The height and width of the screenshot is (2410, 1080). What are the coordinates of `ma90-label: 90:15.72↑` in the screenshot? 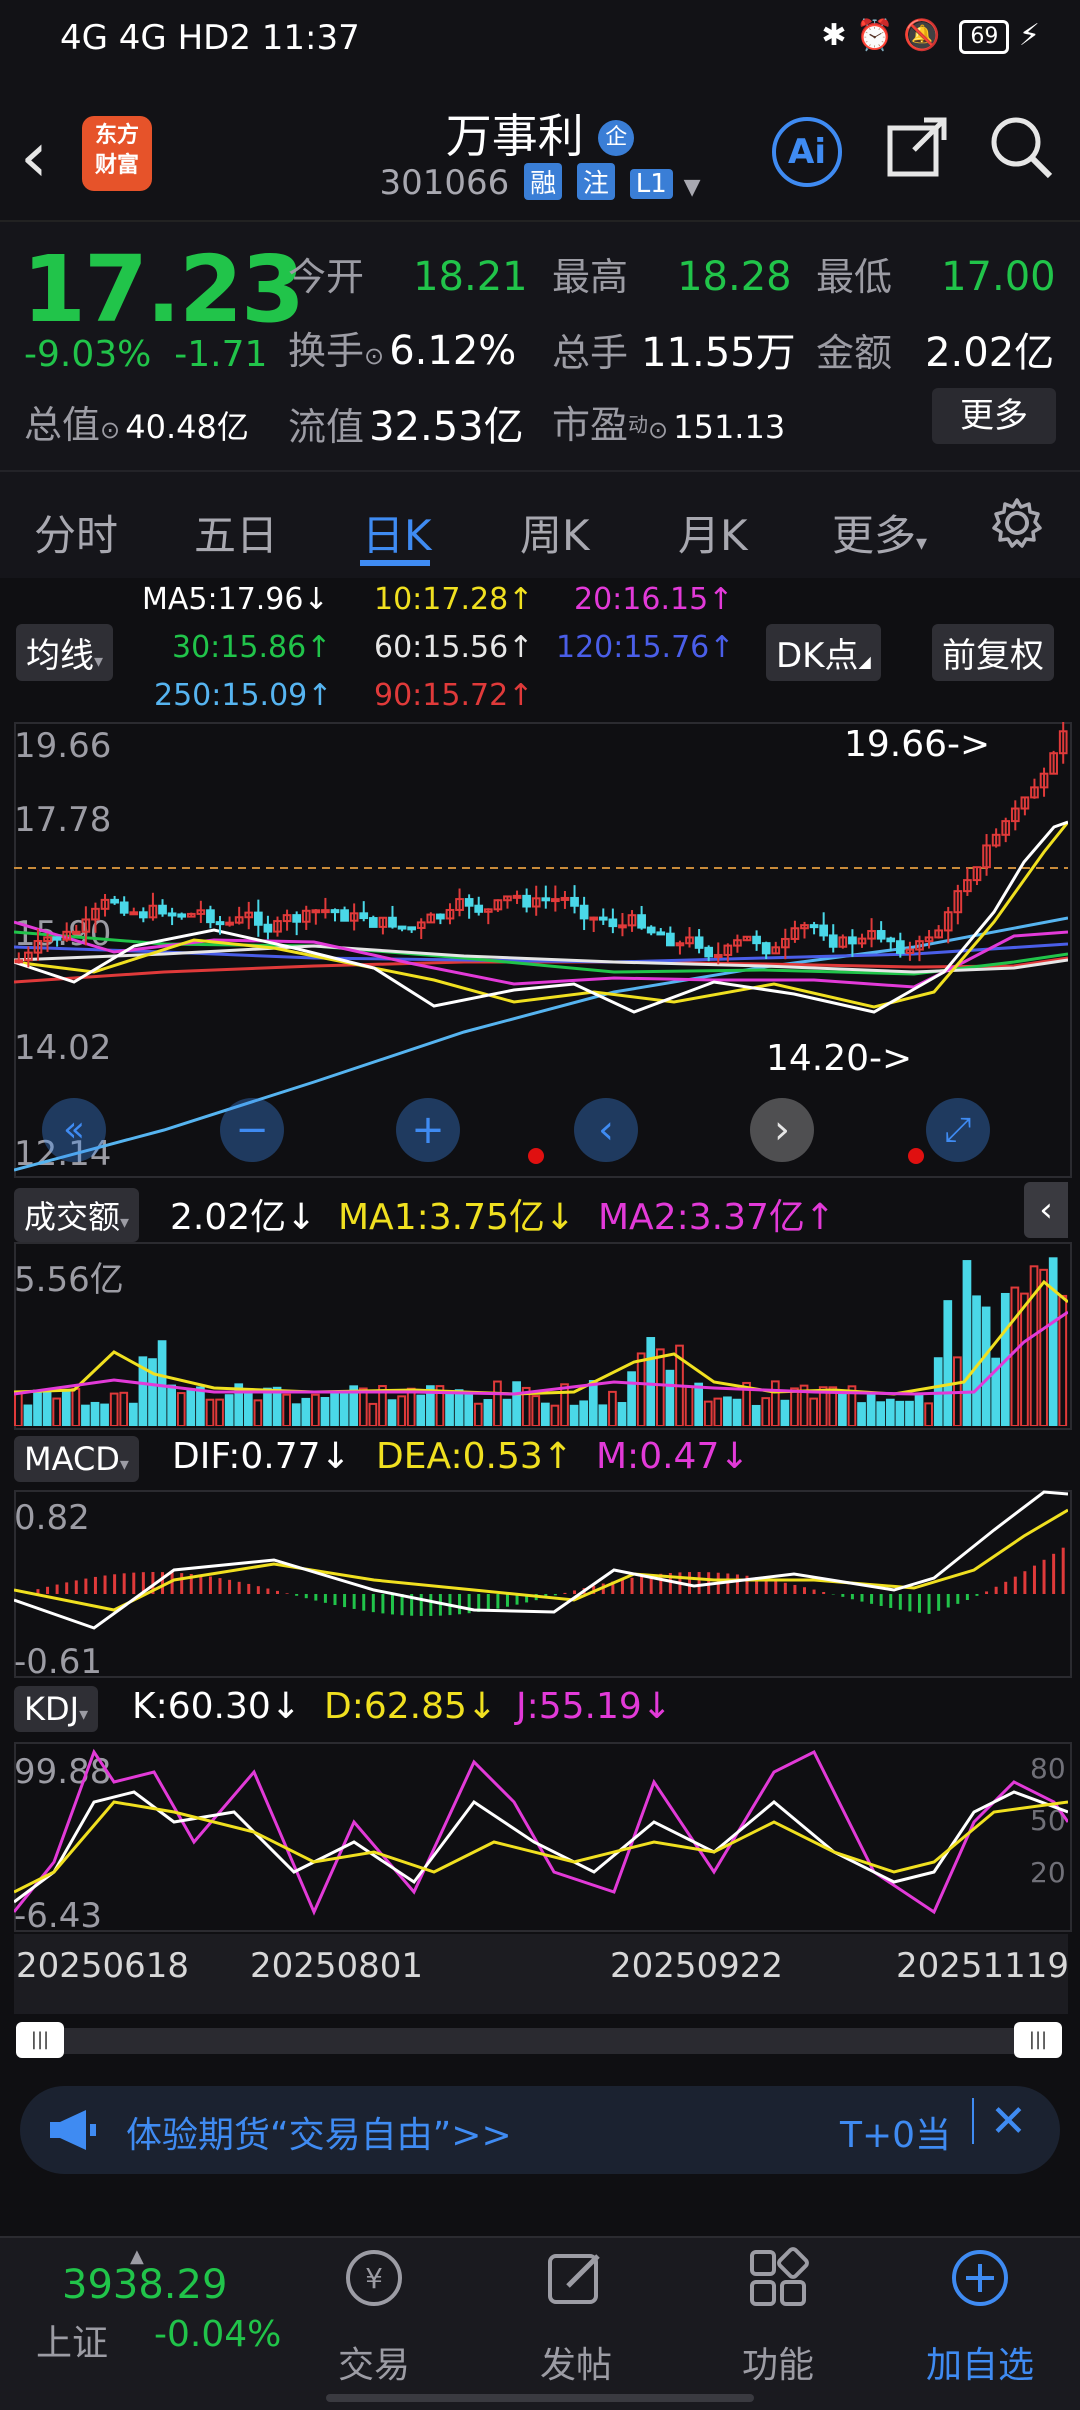 It's located at (454, 695).